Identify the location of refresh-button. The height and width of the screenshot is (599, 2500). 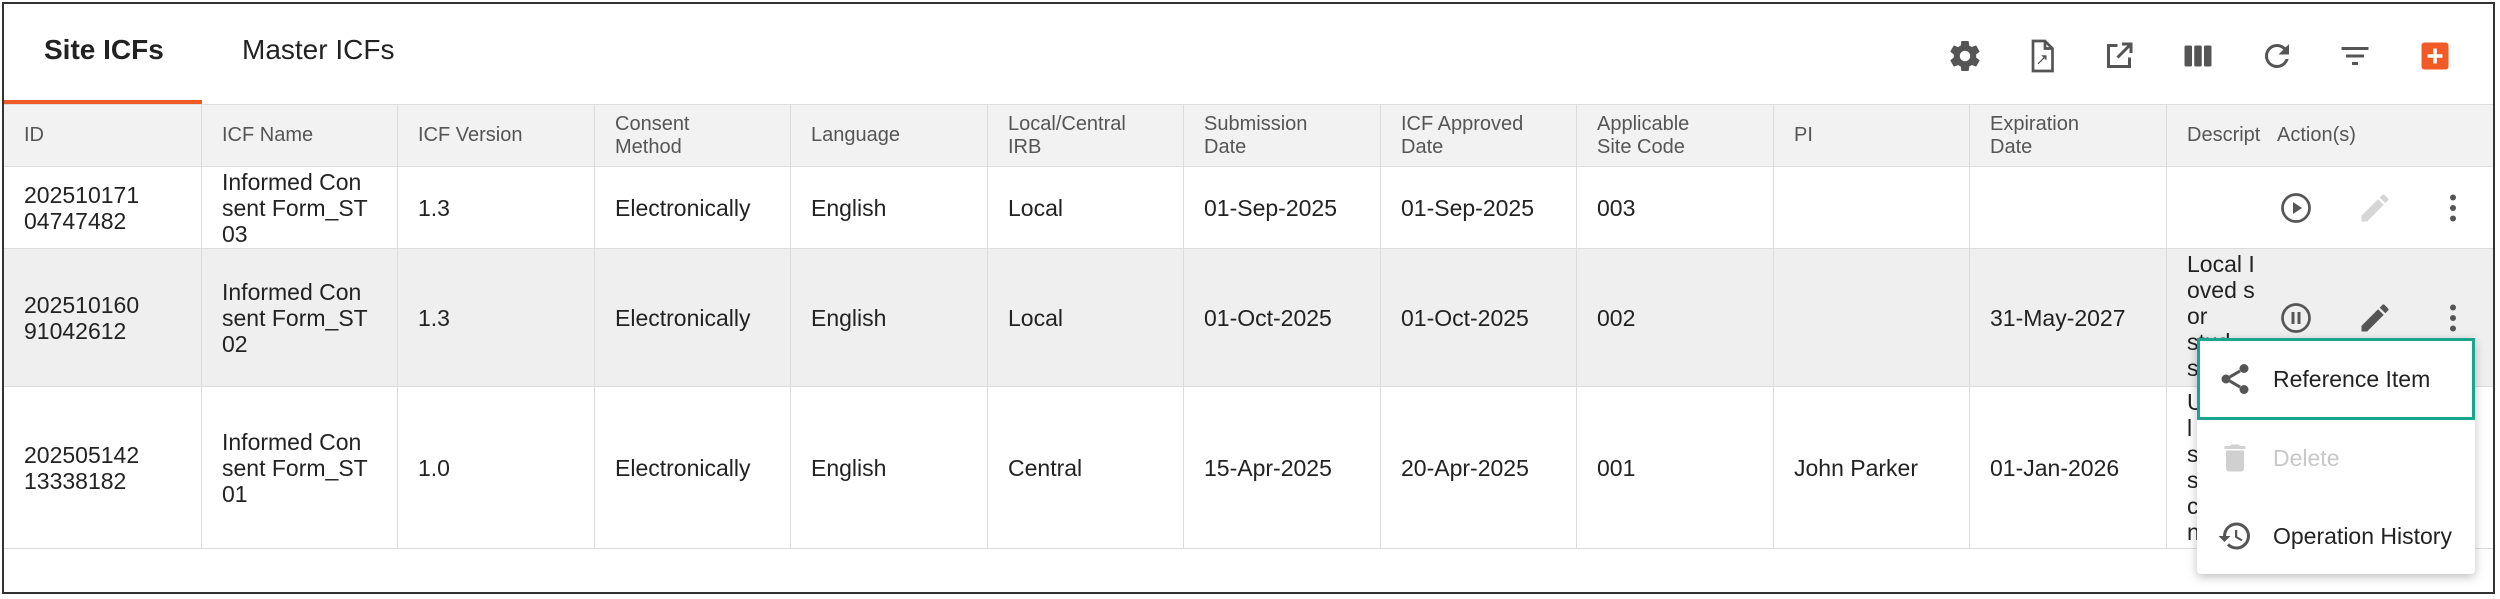
(2277, 56).